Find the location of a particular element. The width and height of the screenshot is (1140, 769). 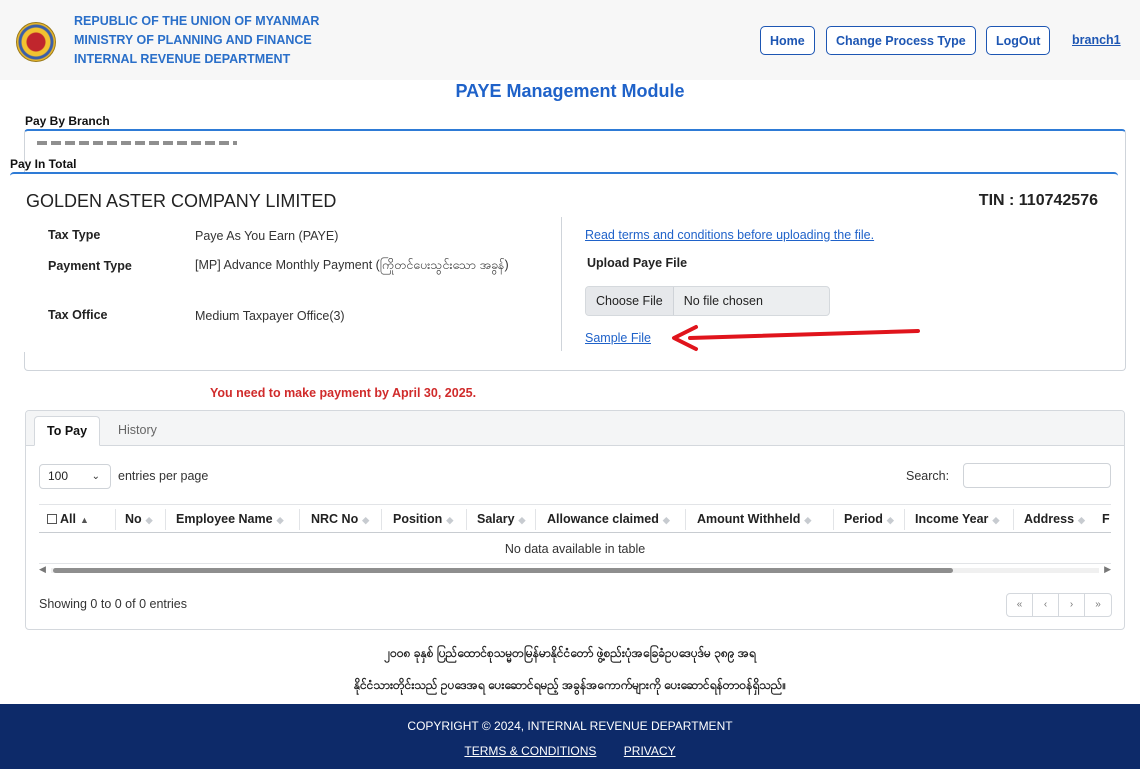

search-input is located at coordinates (1037, 475).